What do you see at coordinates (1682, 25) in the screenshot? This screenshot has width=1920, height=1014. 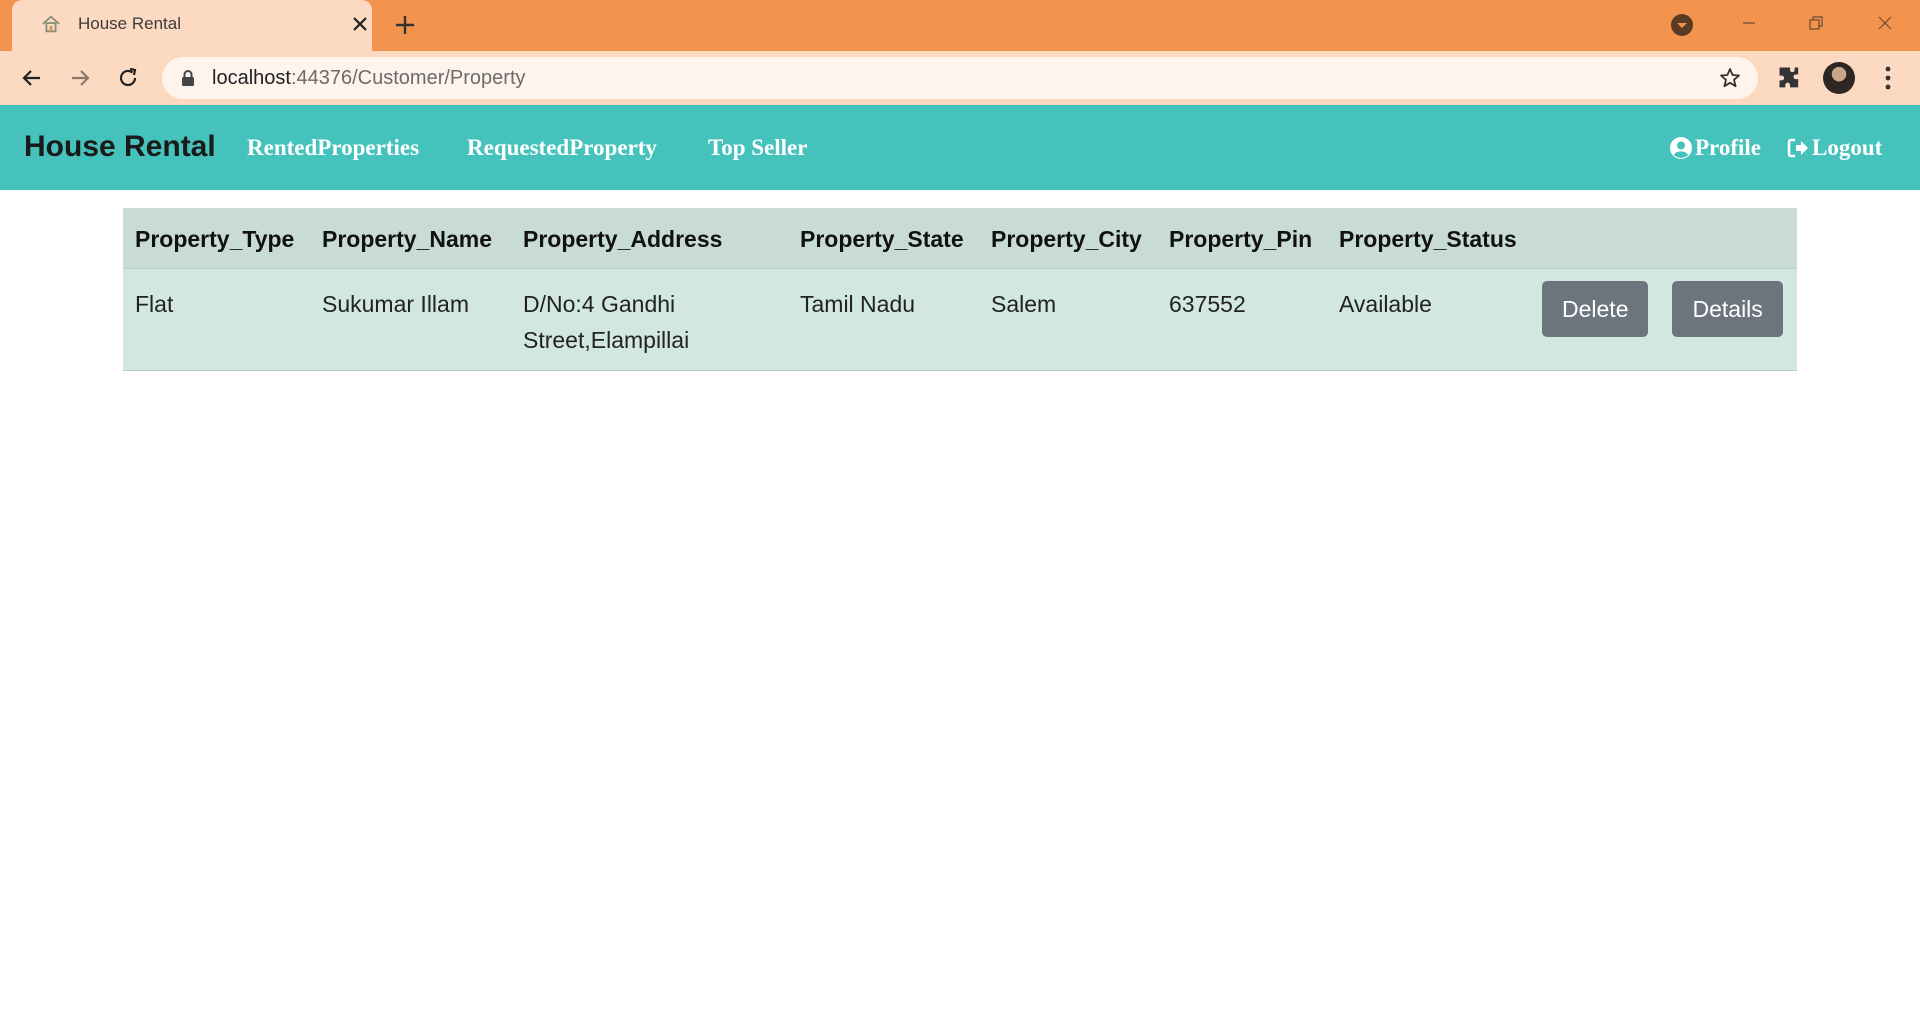 I see `tab-search-icon` at bounding box center [1682, 25].